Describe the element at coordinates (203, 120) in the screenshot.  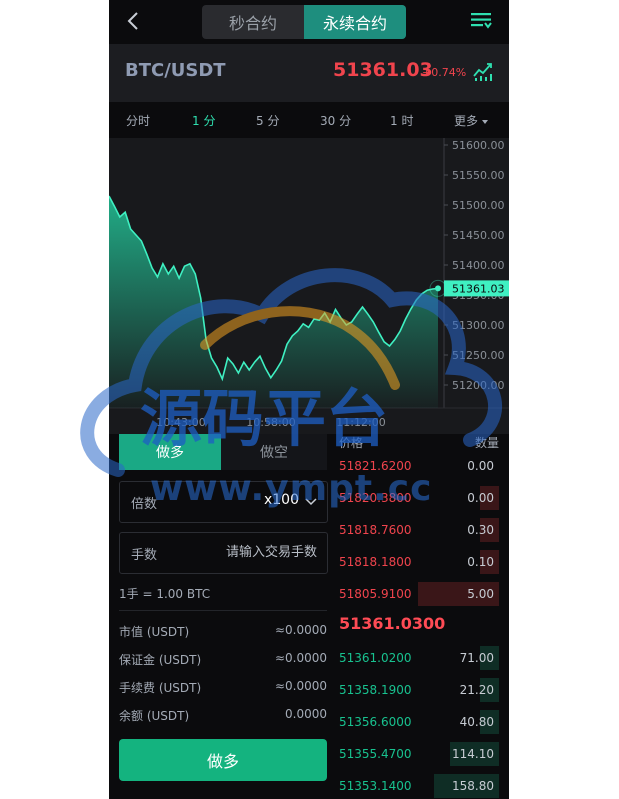
I see `tab-interval-1m: 1 分` at that location.